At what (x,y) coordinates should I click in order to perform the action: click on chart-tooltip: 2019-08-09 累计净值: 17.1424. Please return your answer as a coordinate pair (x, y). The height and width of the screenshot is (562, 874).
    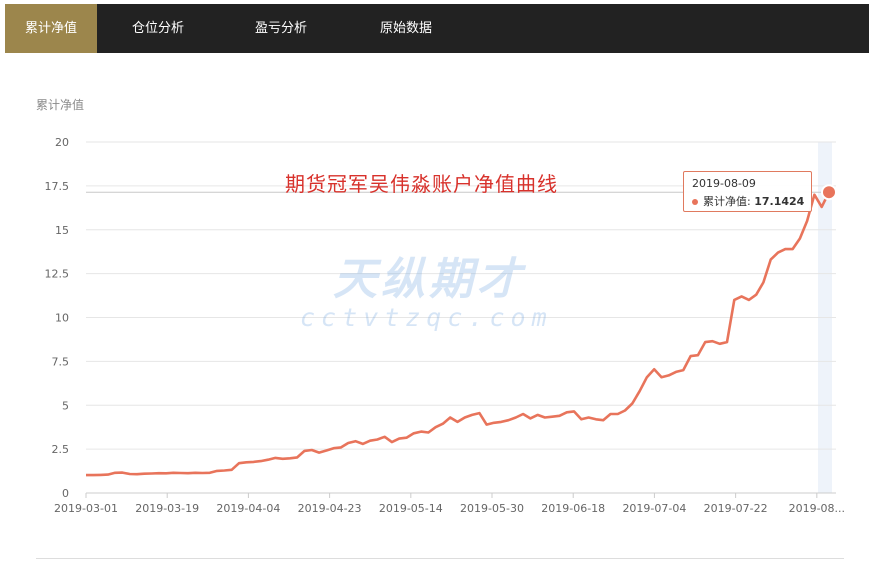
    Looking at the image, I should click on (747, 191).